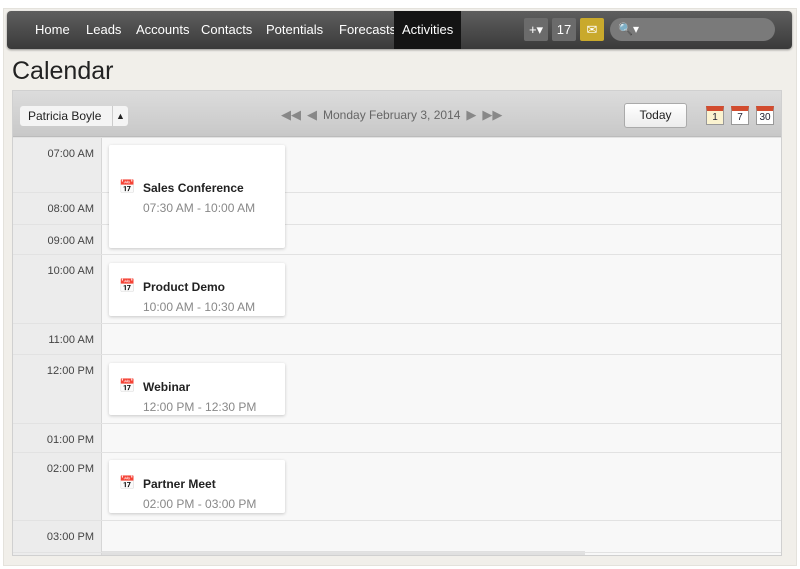 Image resolution: width=800 pixels, height=569 pixels. What do you see at coordinates (57, 554) in the screenshot?
I see `time-label` at bounding box center [57, 554].